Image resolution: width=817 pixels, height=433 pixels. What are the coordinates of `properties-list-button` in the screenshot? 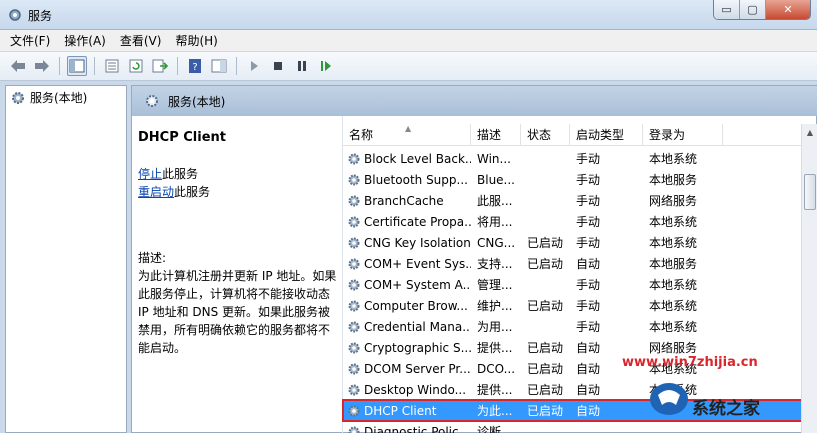 It's located at (112, 66).